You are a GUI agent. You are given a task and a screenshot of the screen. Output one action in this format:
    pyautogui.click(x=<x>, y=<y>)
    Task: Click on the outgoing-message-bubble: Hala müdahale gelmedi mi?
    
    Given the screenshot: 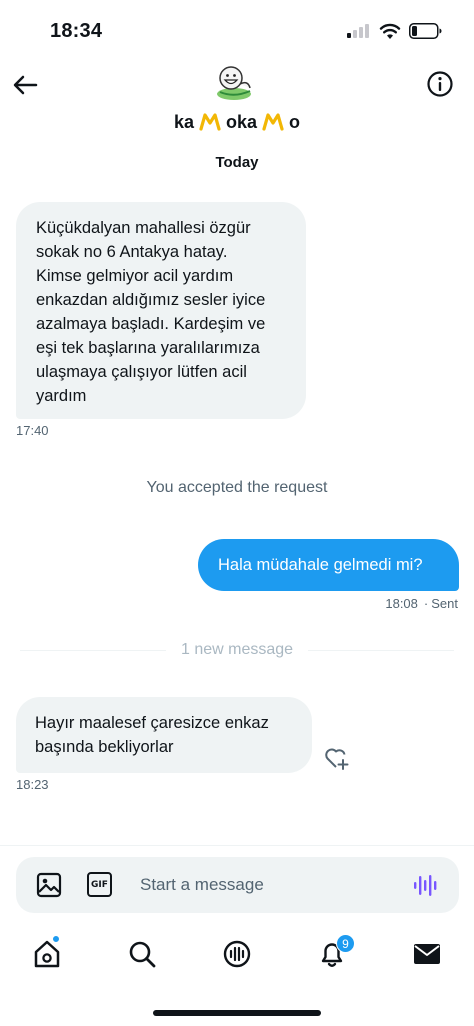 What is the action you would take?
    pyautogui.click(x=328, y=565)
    